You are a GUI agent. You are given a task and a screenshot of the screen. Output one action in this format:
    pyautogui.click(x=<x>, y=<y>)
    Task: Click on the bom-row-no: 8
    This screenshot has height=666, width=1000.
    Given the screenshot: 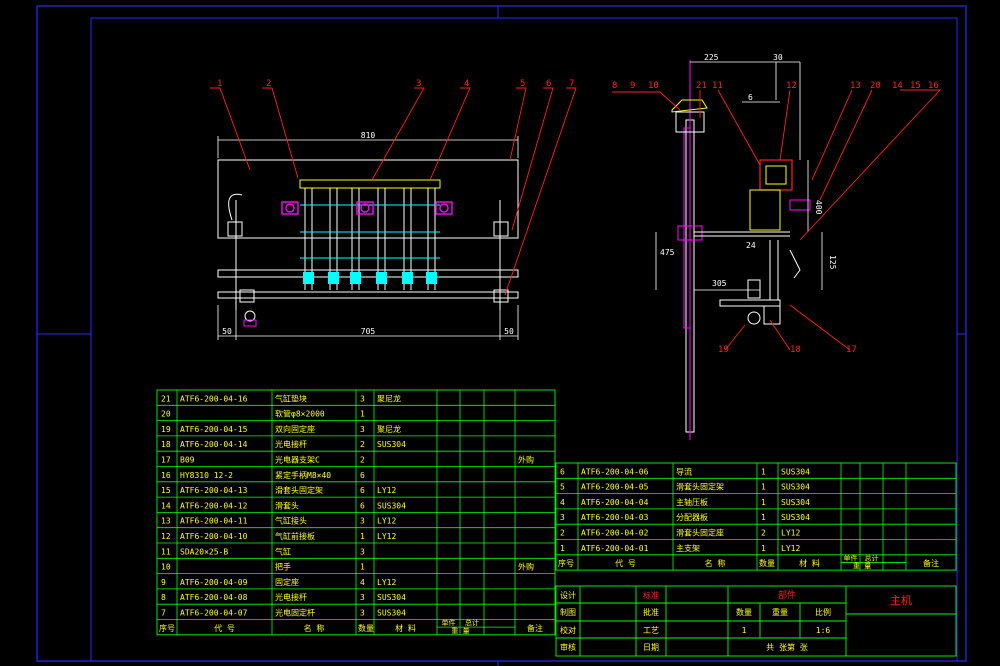 What is the action you would take?
    pyautogui.click(x=163, y=597)
    